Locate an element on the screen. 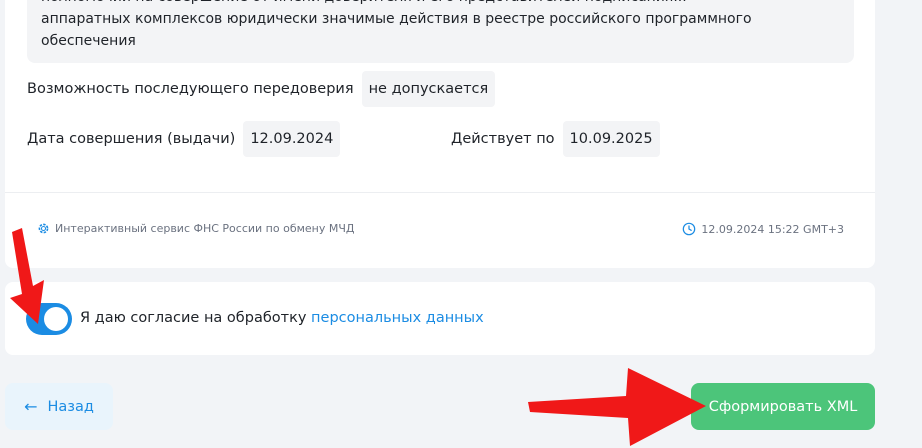  issue-date-label: Дата совершения (выдачи) is located at coordinates (131, 139).